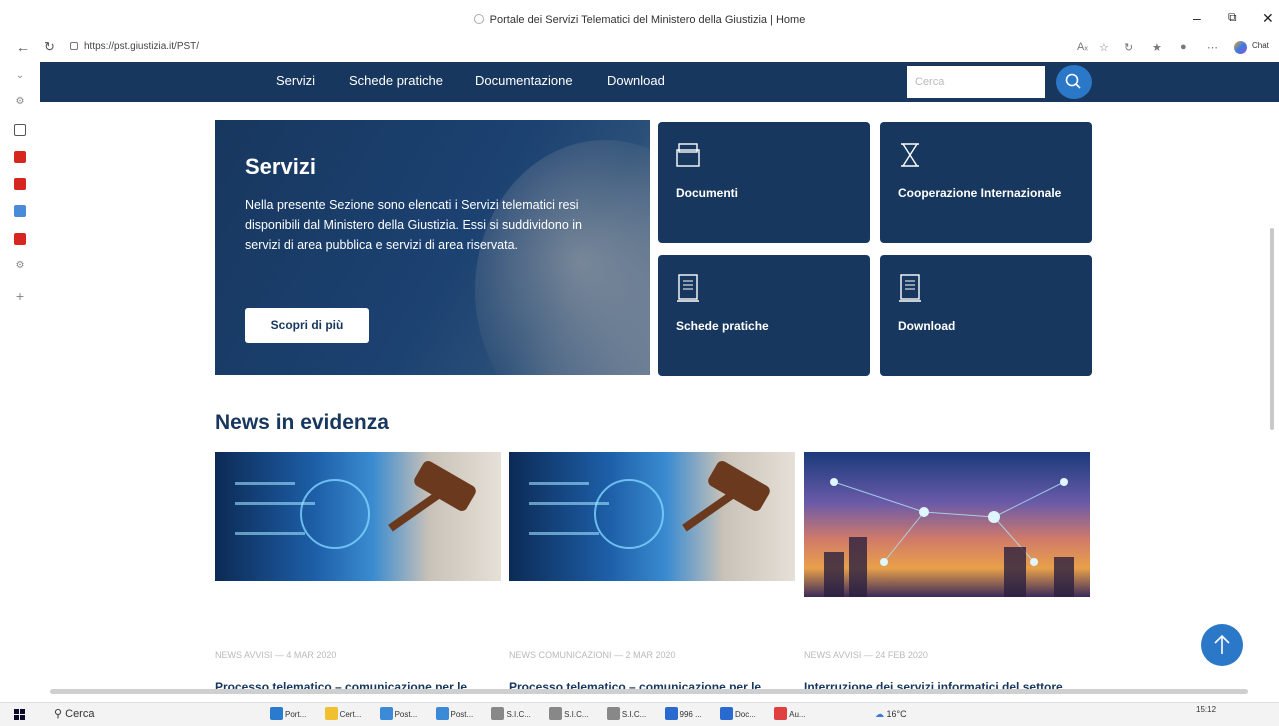 The height and width of the screenshot is (726, 1279). Describe the element at coordinates (23, 47) in the screenshot. I see `back-icon: ←` at that location.